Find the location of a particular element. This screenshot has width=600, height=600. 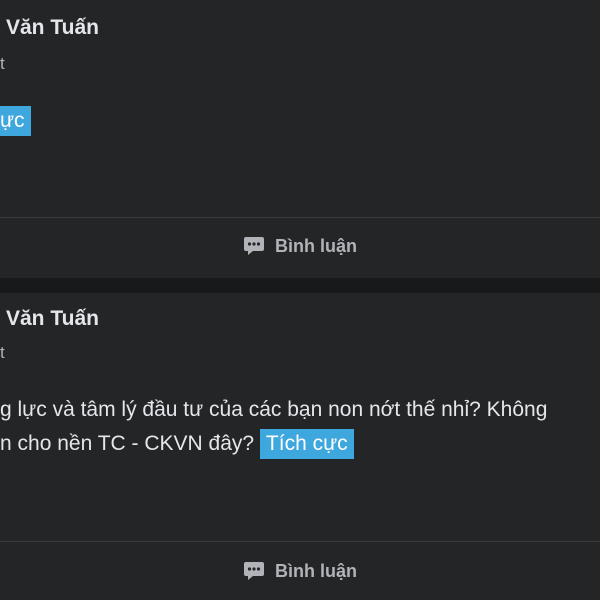

post-body-line: n cho nền TC - CKVN đây? Tích cực is located at coordinates (273, 444).